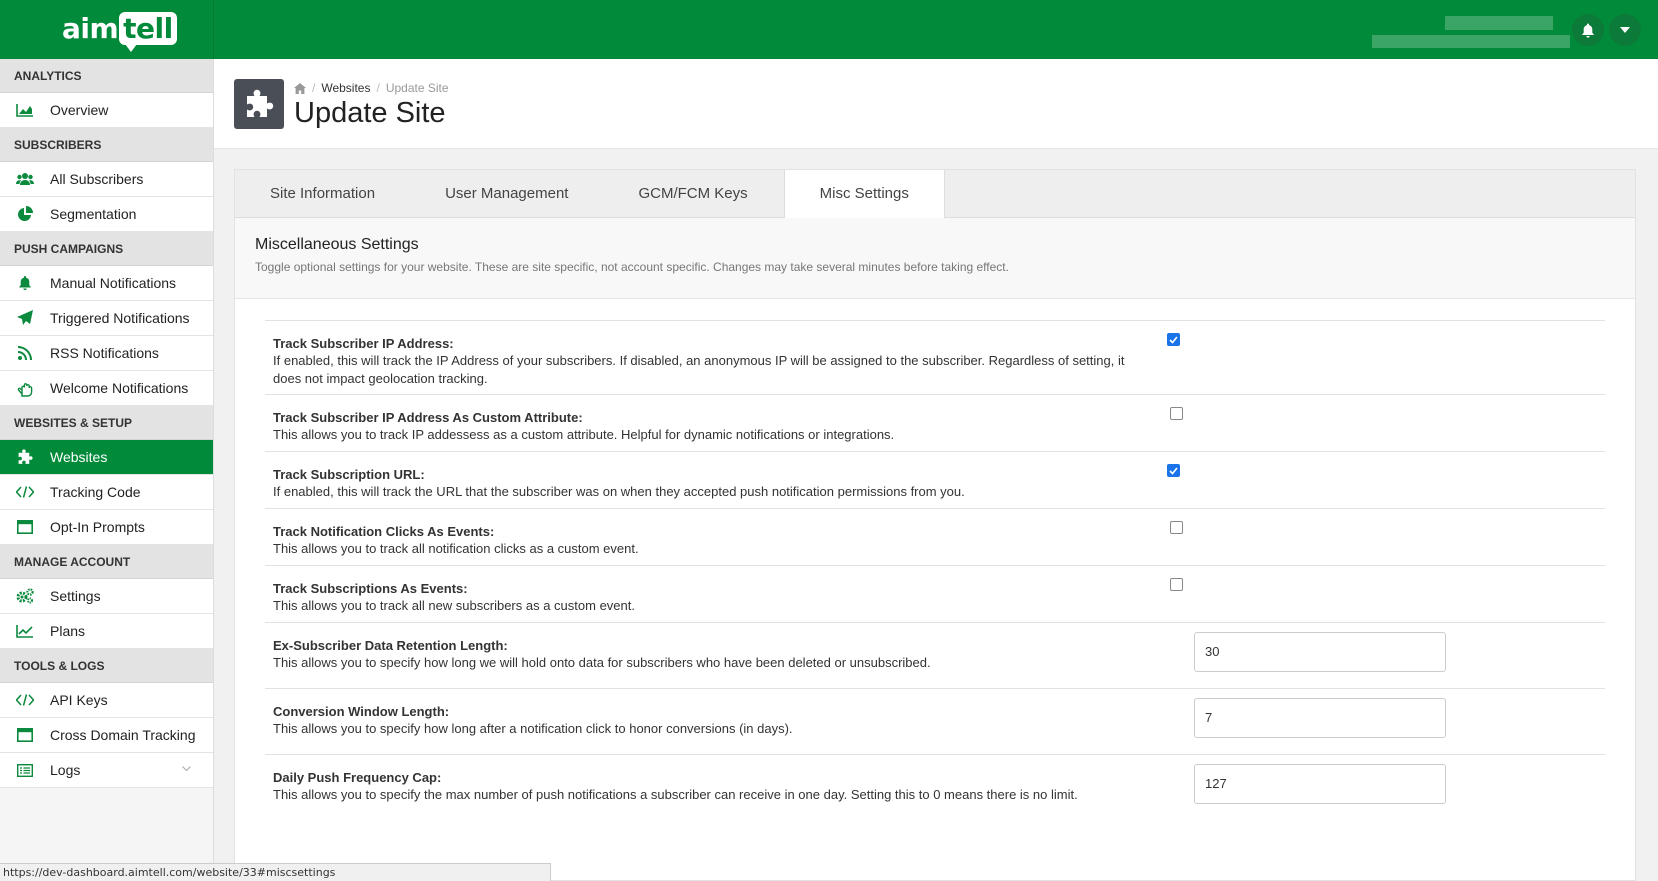 Image resolution: width=1658 pixels, height=881 pixels. Describe the element at coordinates (1320, 784) in the screenshot. I see `setting-number-input: 127` at that location.